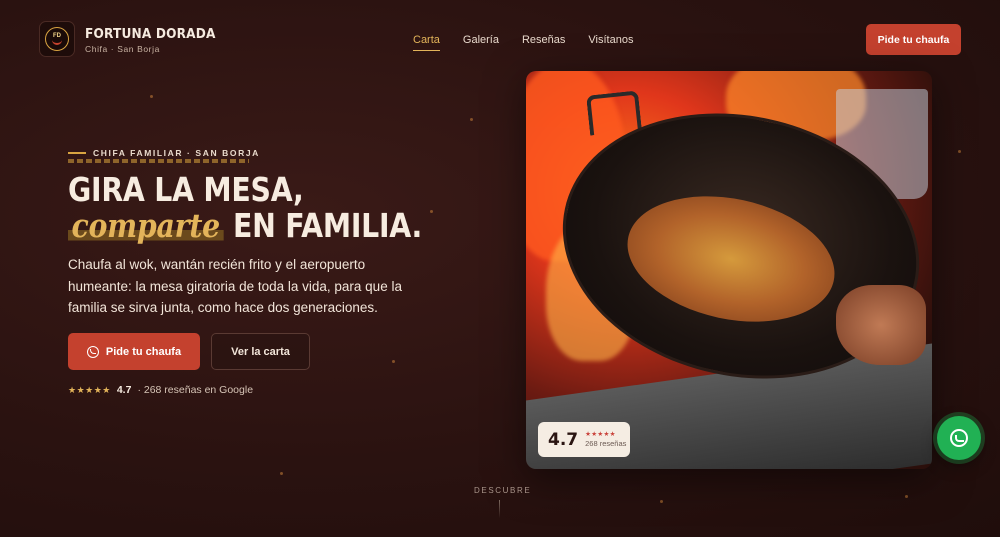 The width and height of the screenshot is (1000, 537). I want to click on hero-headline: GIRA LA MESA, comparte EN FAMILIA., so click(245, 207).